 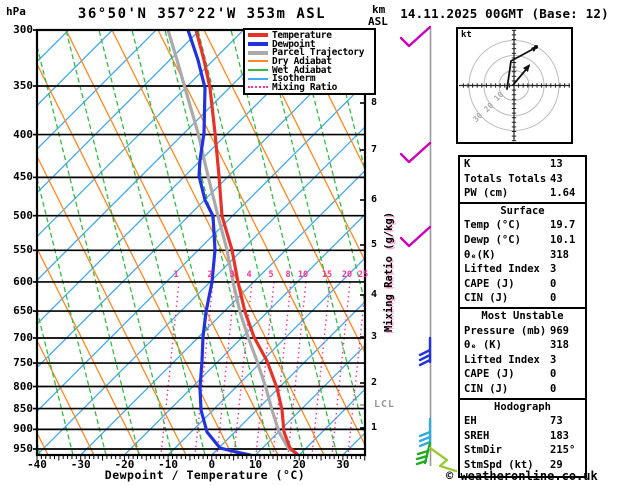 I want to click on stats-value: 73, so click(x=556, y=421).